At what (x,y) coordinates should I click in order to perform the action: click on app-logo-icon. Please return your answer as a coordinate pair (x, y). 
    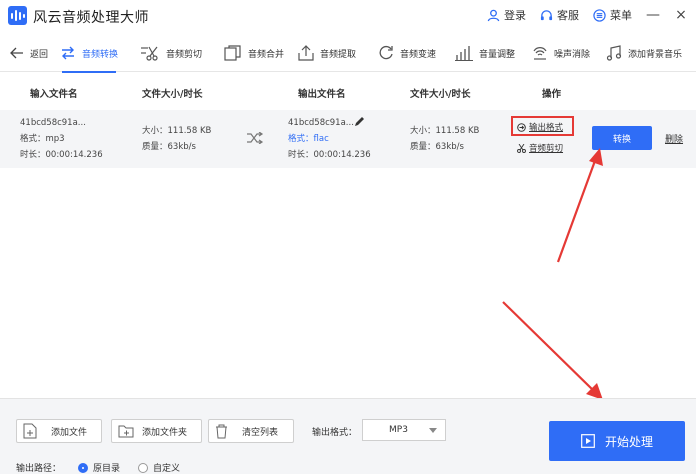
    Looking at the image, I should click on (17, 15).